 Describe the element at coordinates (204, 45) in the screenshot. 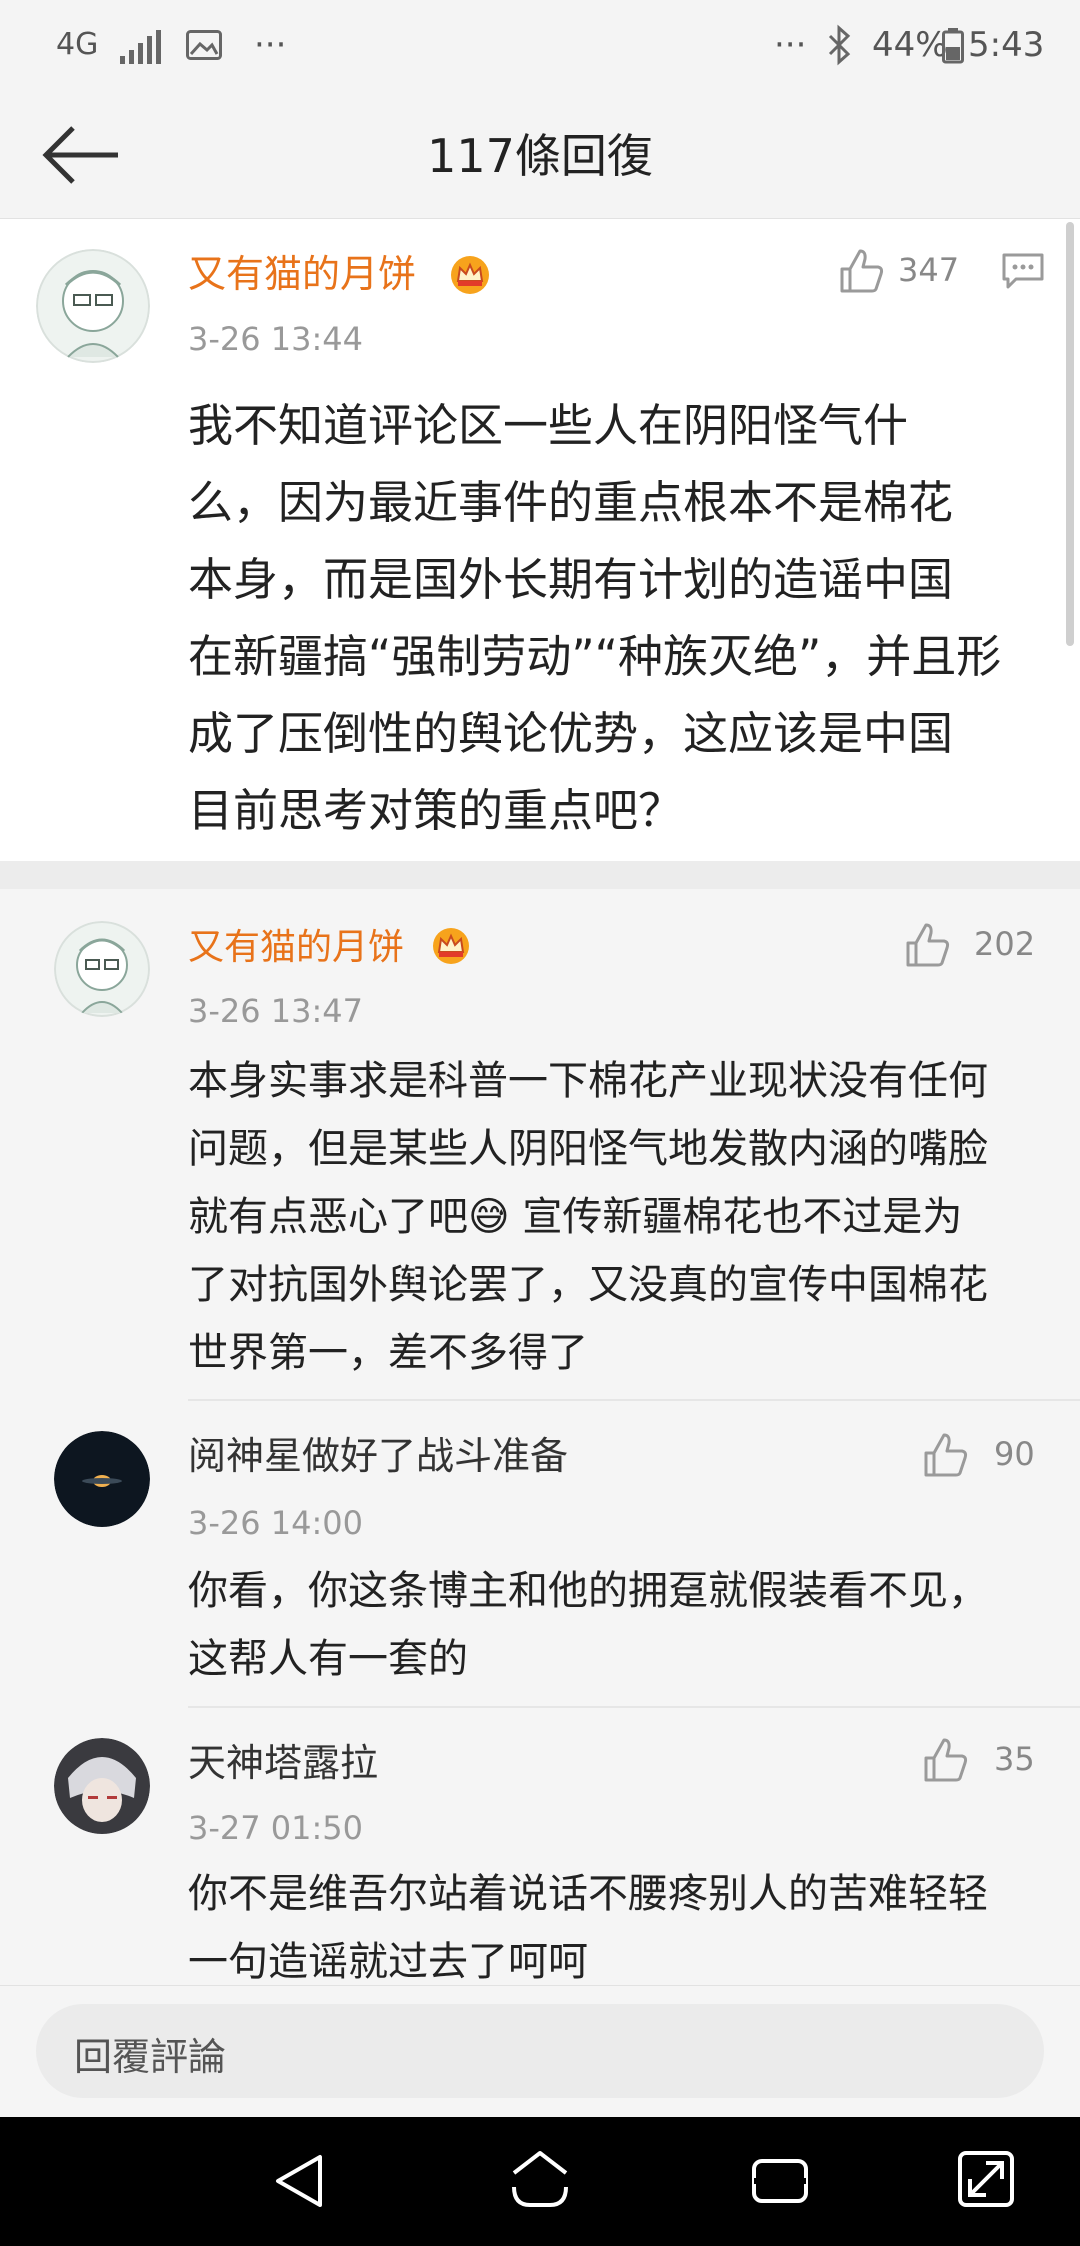

I see `image-icon` at that location.